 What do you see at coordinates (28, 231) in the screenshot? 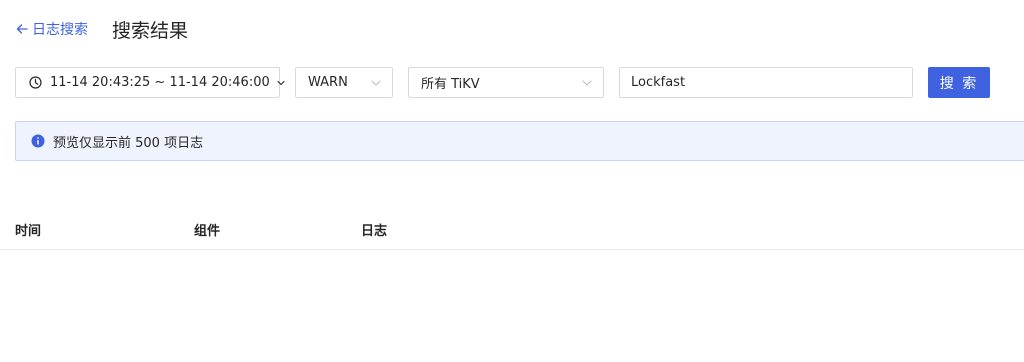
I see `column-header-time: 时间` at bounding box center [28, 231].